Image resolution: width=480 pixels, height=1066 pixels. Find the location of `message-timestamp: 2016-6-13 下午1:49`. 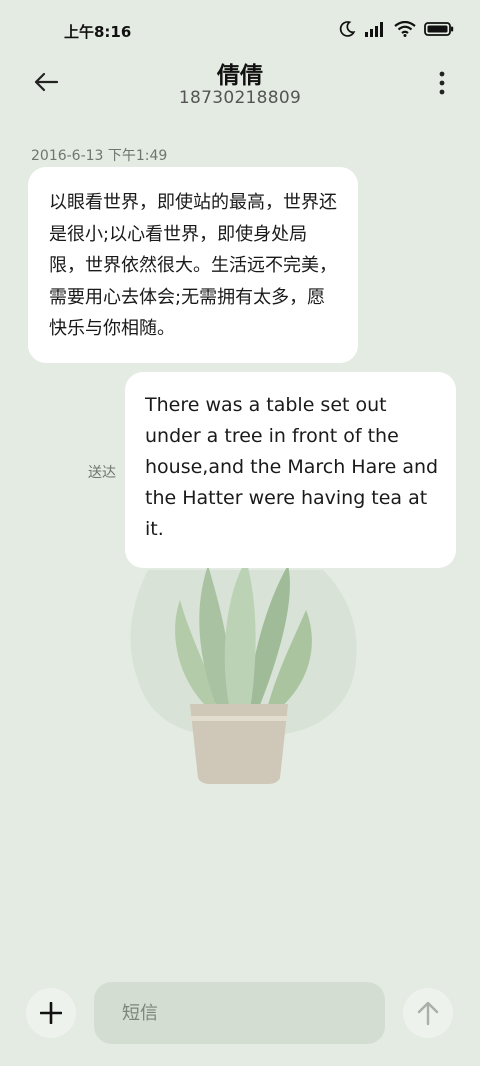

message-timestamp: 2016-6-13 下午1:49 is located at coordinates (99, 156).